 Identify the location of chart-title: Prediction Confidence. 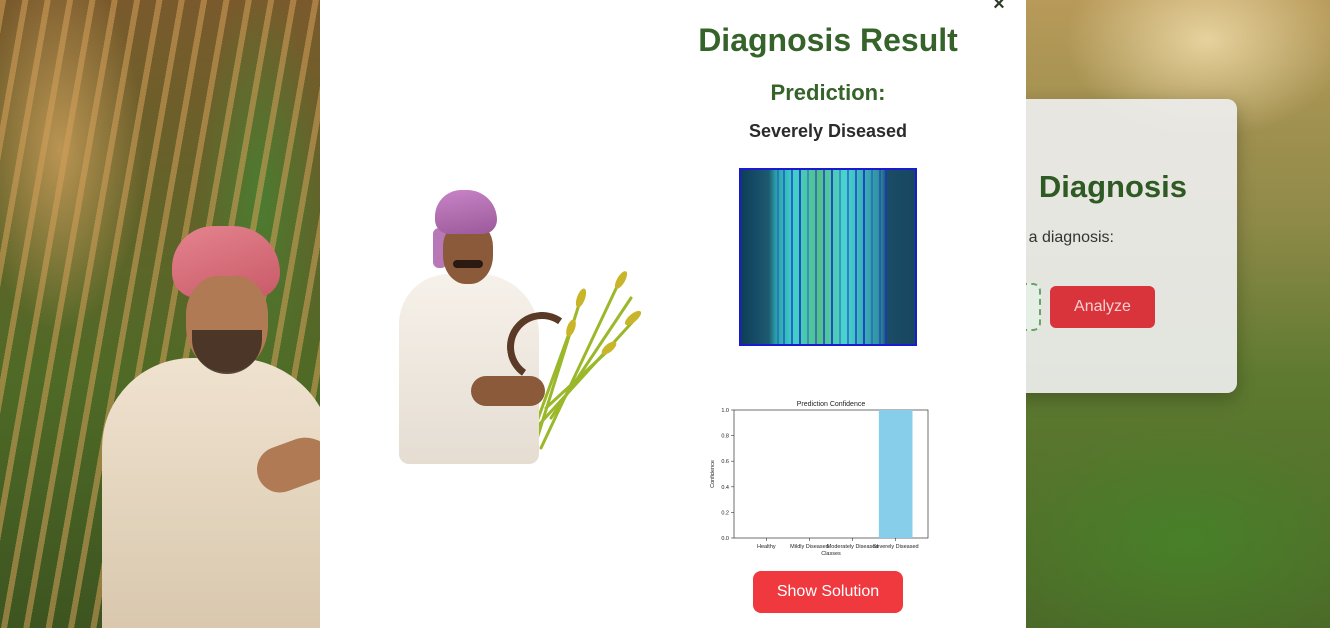
(831, 404).